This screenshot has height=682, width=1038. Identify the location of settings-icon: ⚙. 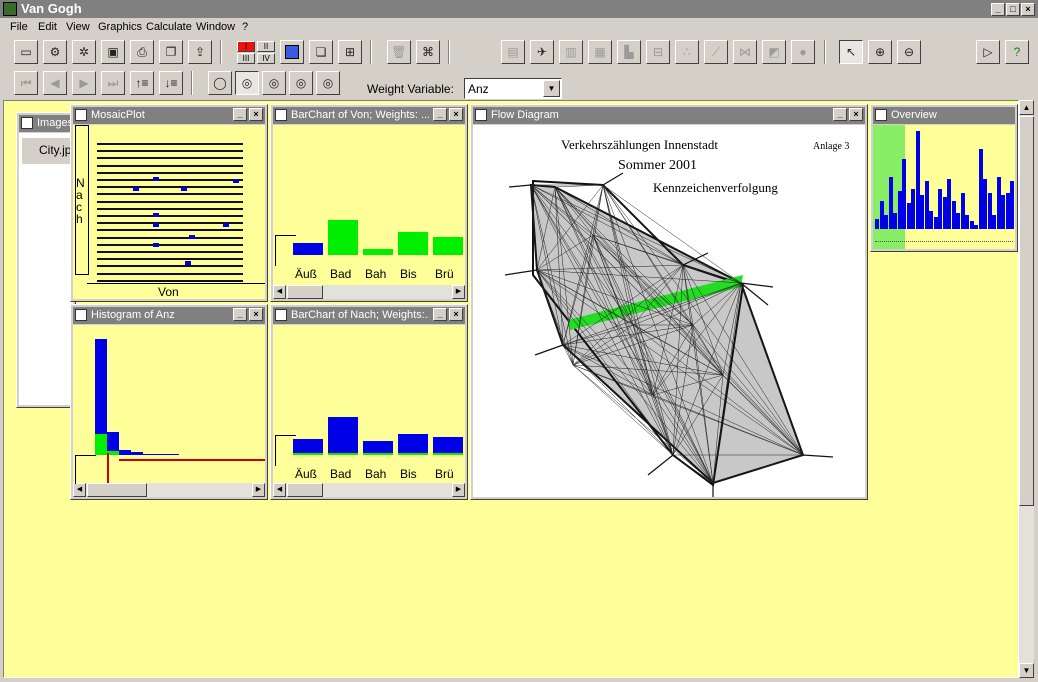
(55, 52).